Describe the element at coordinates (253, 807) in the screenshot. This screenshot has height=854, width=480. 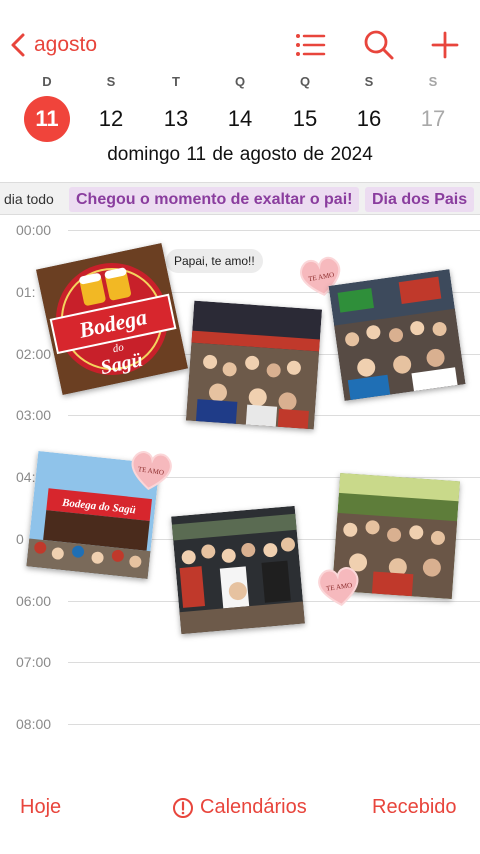
I see `calendars-label: Calendários` at that location.